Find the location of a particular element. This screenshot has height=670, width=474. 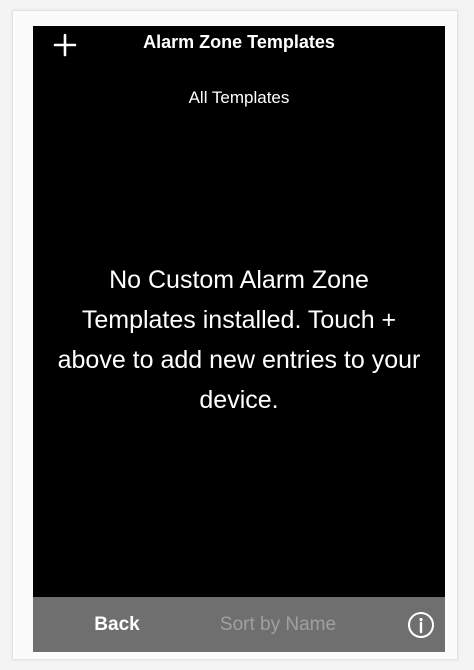

back-button: Back is located at coordinates (117, 624).